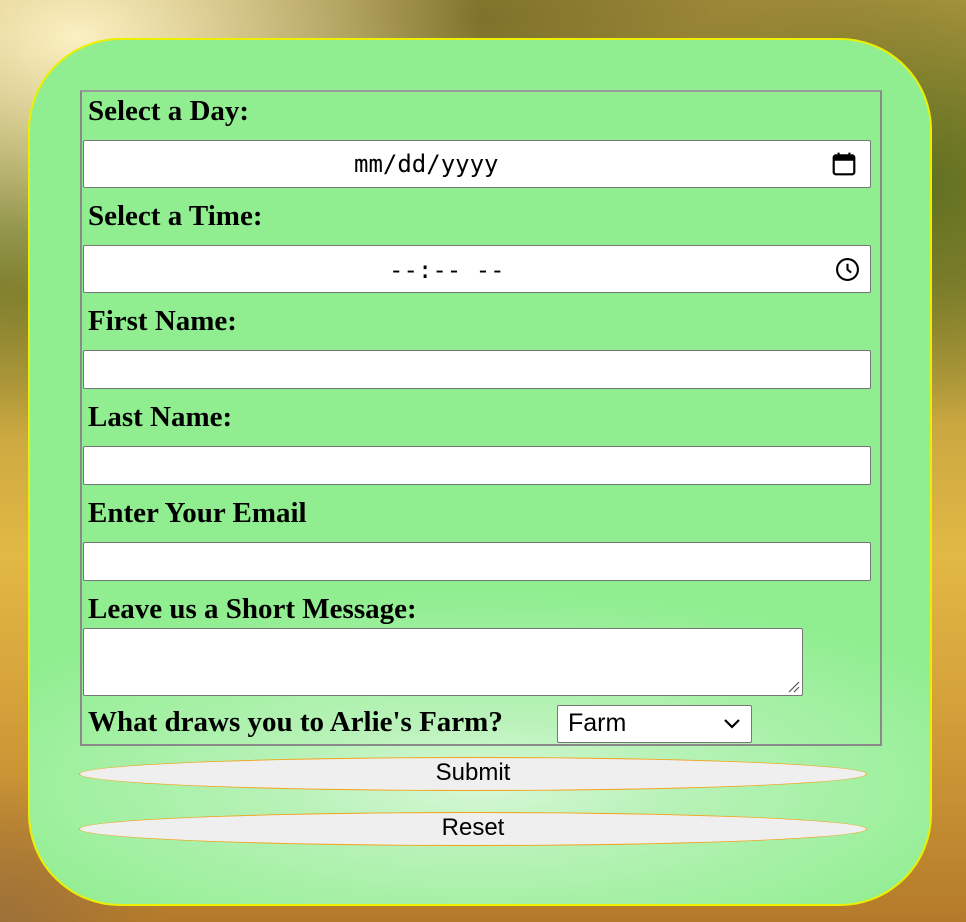 The height and width of the screenshot is (922, 966). What do you see at coordinates (477, 465) in the screenshot?
I see `last-name-input` at bounding box center [477, 465].